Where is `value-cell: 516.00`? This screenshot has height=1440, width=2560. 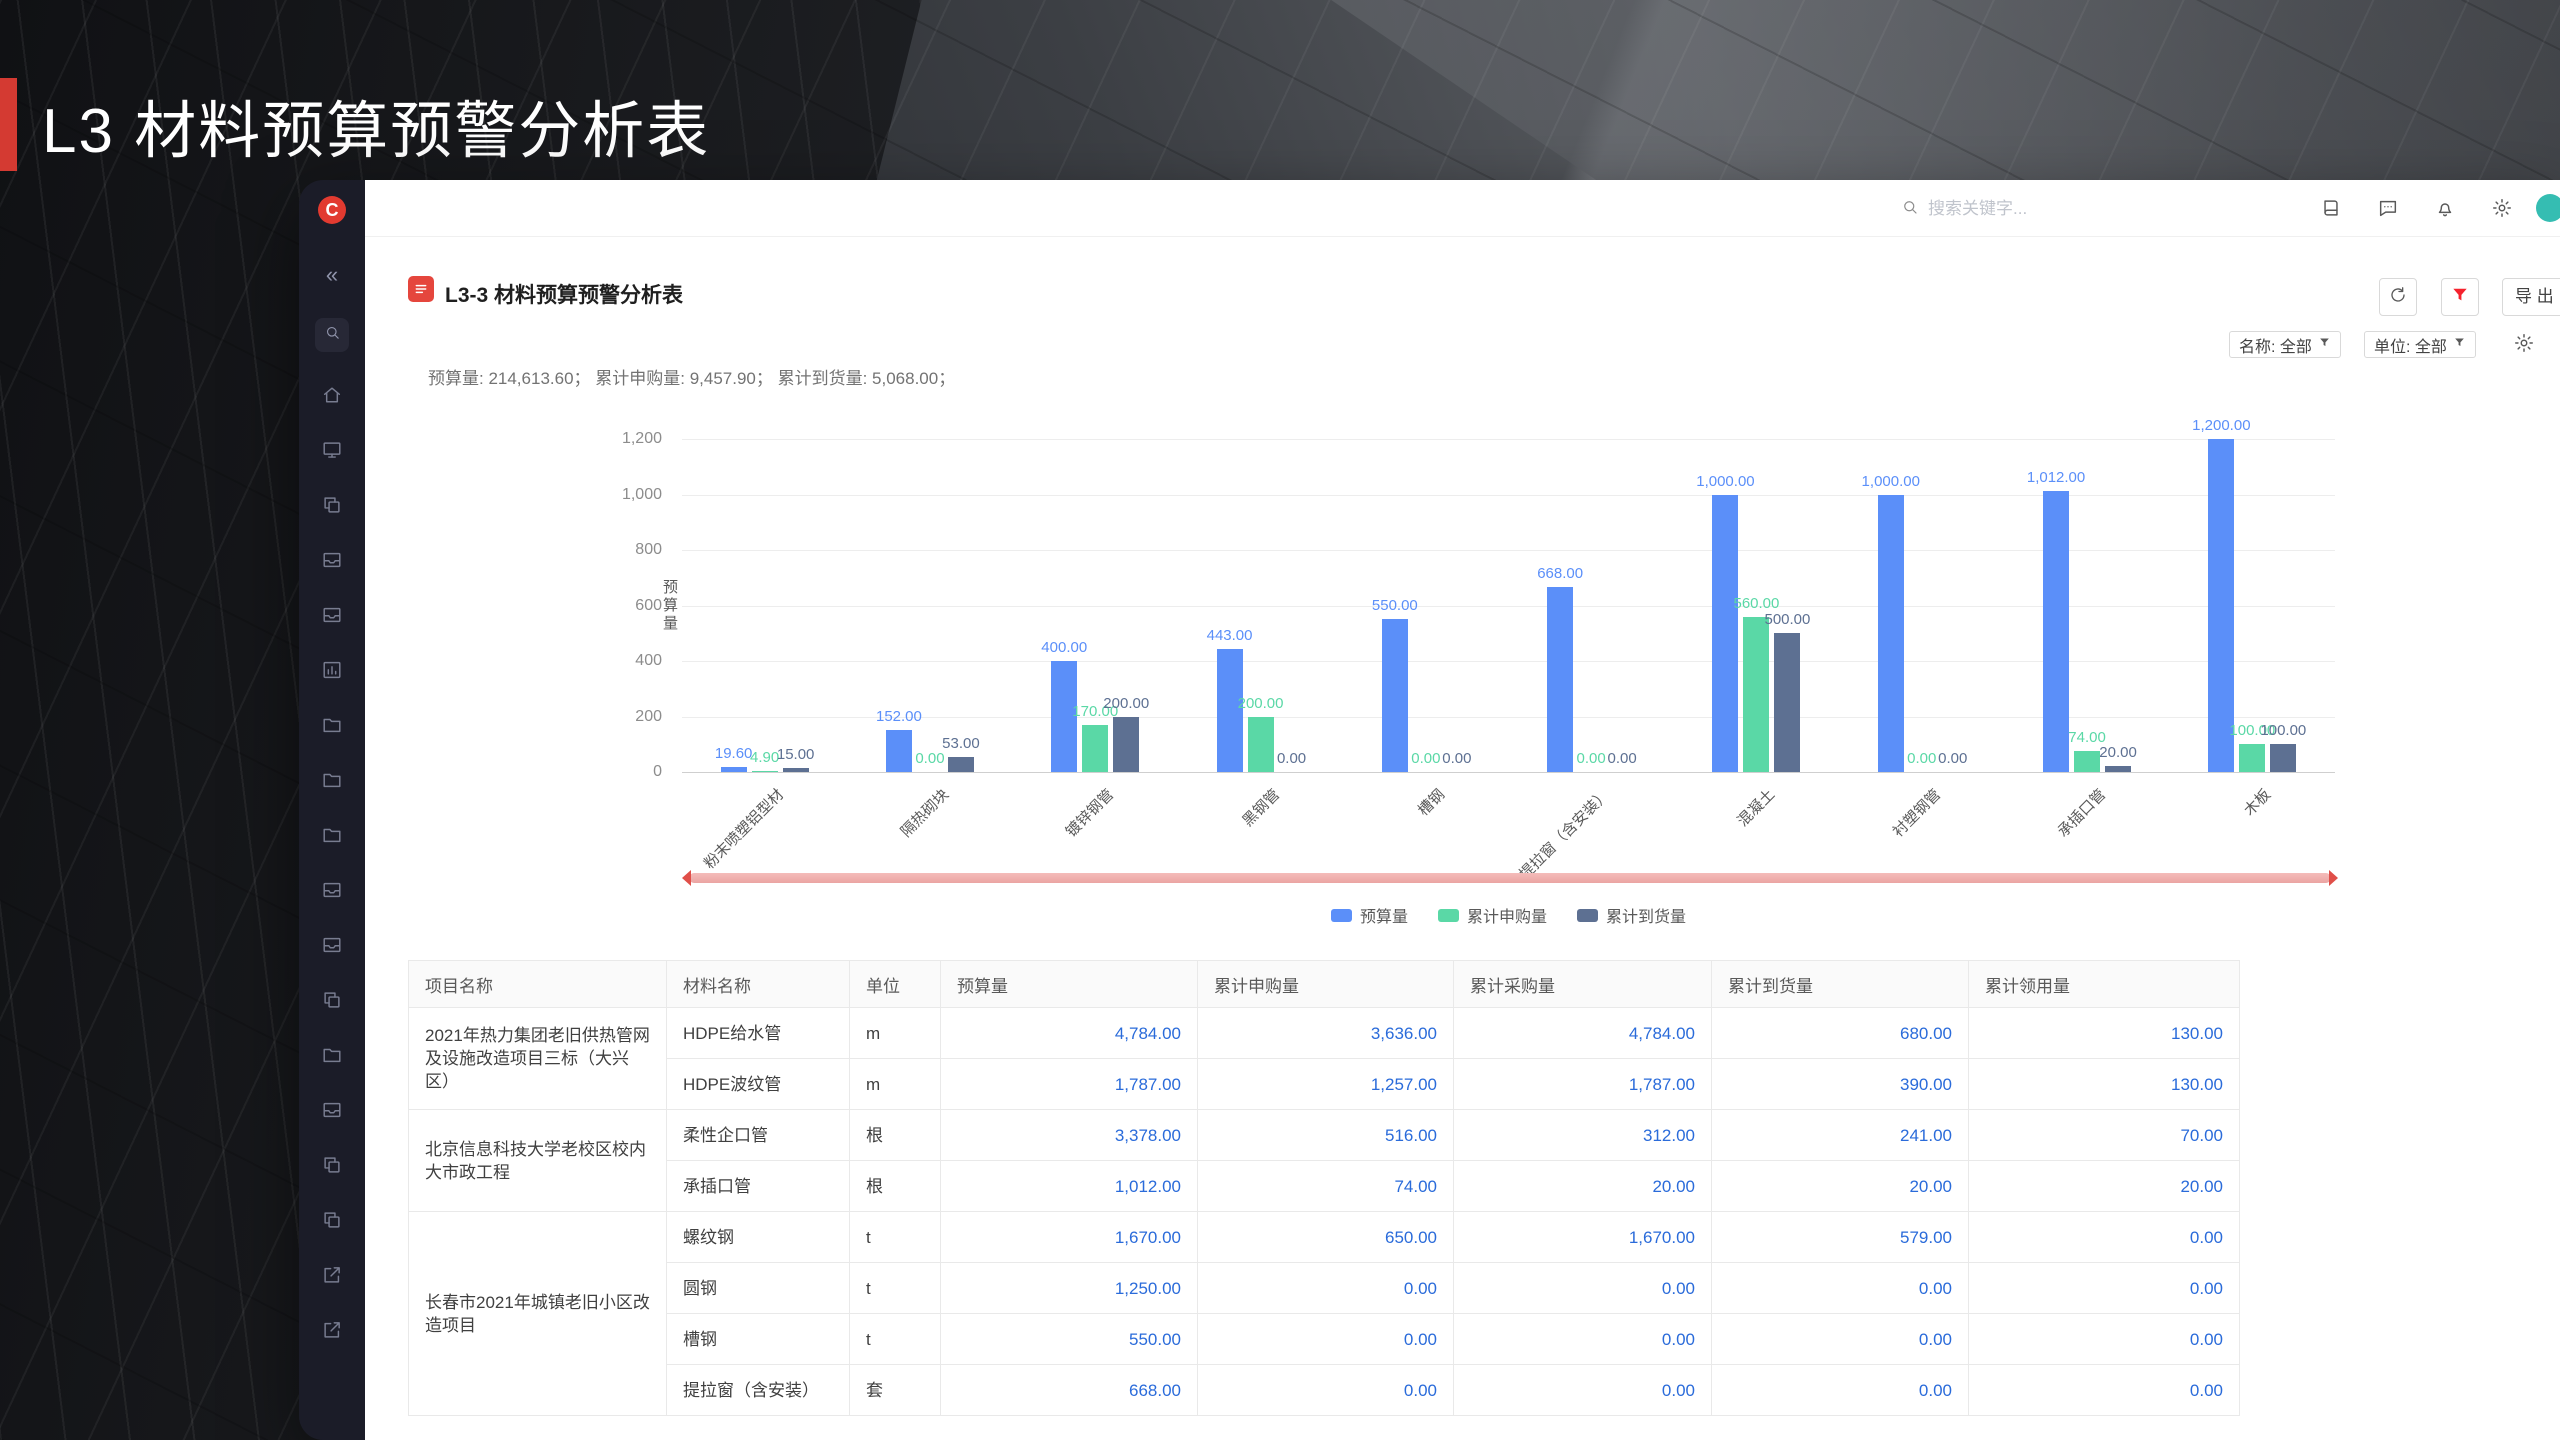 value-cell: 516.00 is located at coordinates (1325, 1135).